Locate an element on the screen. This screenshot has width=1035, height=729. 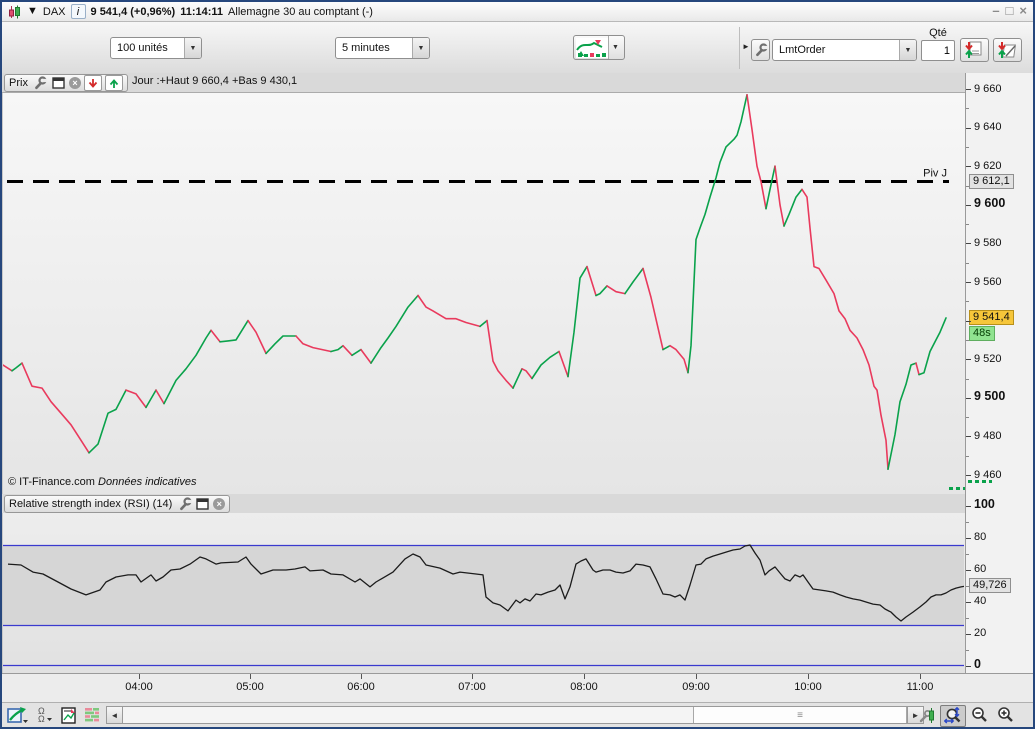
rsi-axis-tick-label: 60 is located at coordinates (980, 569).